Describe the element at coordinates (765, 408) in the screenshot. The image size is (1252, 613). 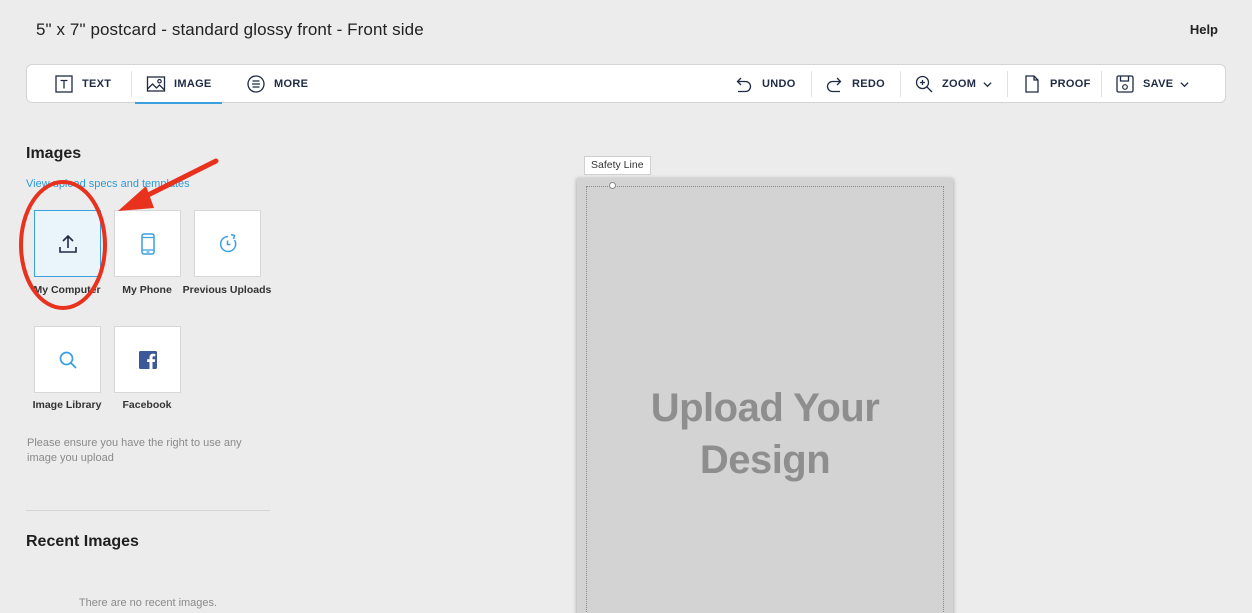
I see `placeholder-line-1: Upload Your` at that location.